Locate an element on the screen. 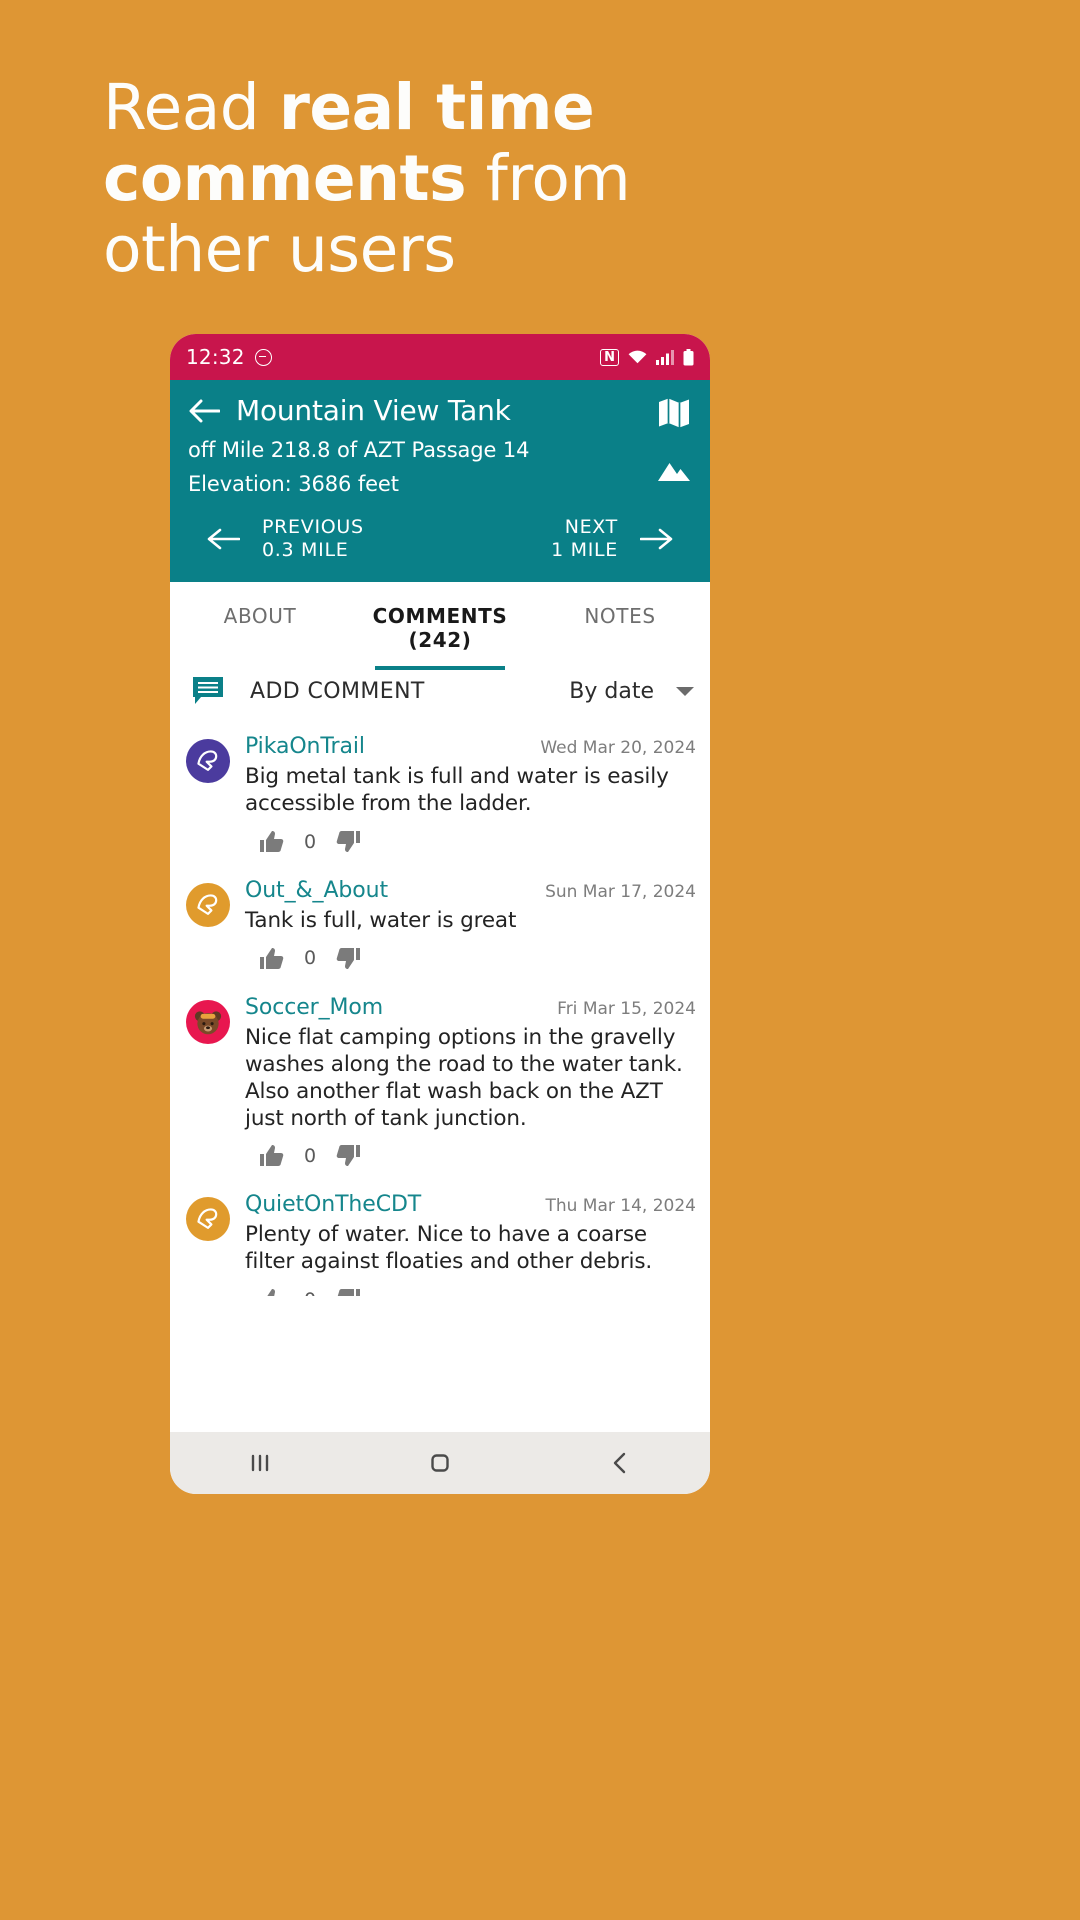 This screenshot has width=1080, height=1920. recents-icon is located at coordinates (260, 1463).